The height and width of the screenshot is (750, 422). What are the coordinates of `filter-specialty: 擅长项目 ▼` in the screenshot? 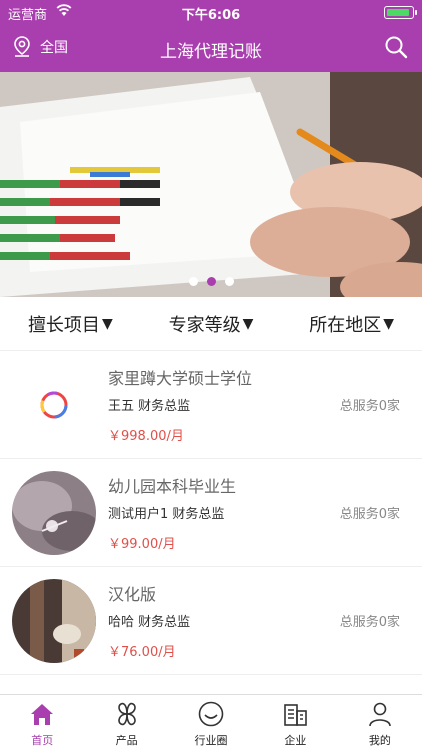 It's located at (70, 323).